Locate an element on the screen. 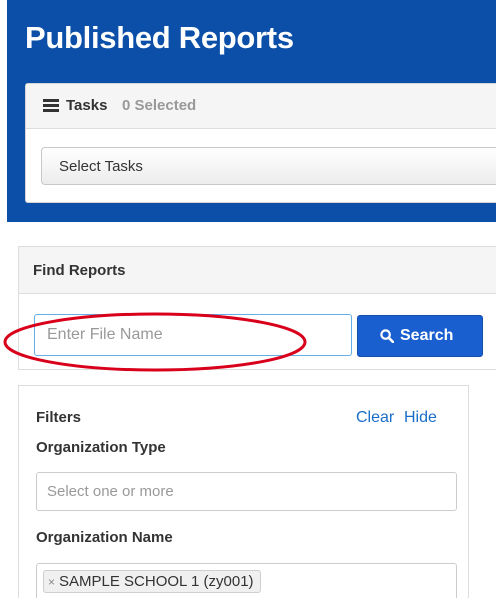  tasks-selected-count: 0 Selected is located at coordinates (159, 105).